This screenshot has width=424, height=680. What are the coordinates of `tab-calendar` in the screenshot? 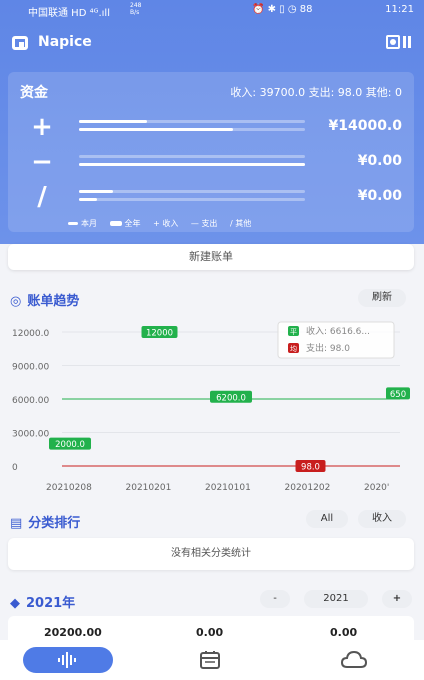 It's located at (210, 660).